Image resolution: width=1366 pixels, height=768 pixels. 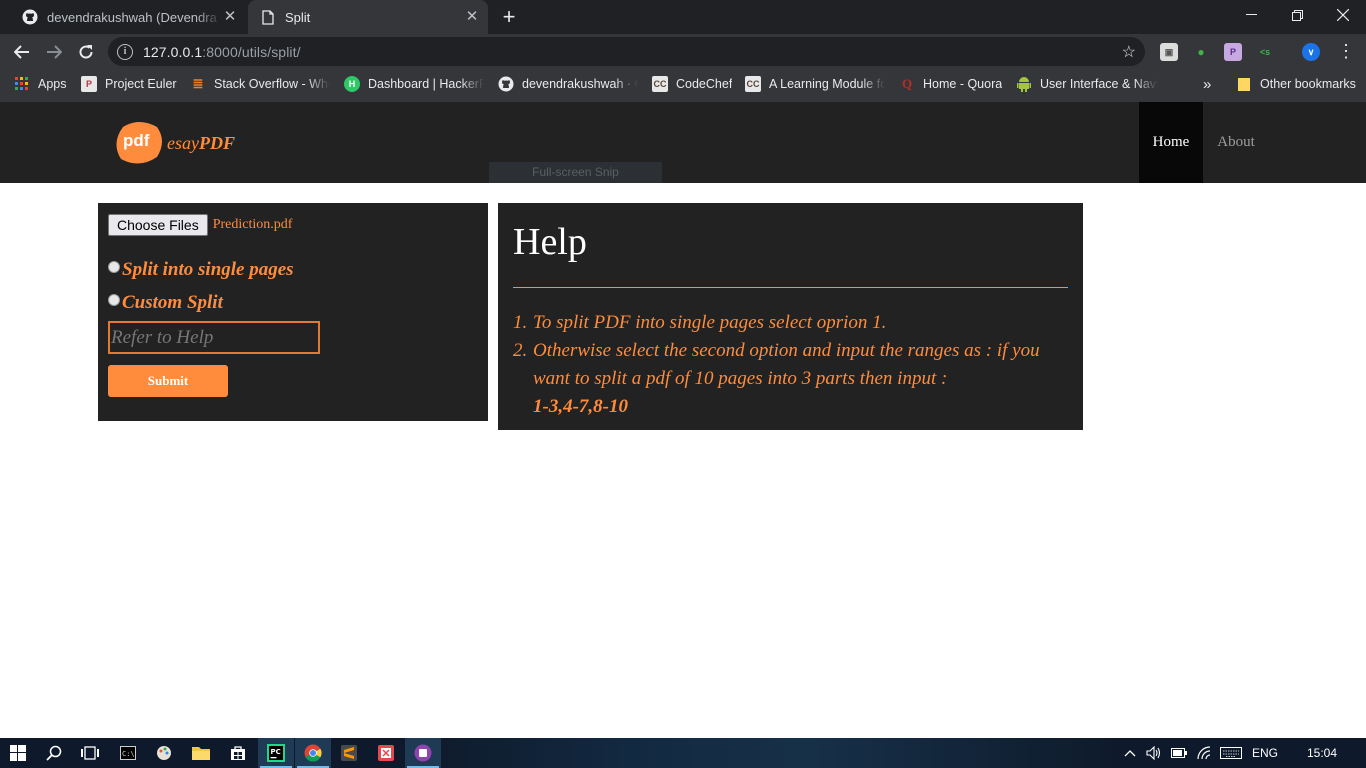 I want to click on stackoverflow-icon: ≣, so click(x=198, y=83).